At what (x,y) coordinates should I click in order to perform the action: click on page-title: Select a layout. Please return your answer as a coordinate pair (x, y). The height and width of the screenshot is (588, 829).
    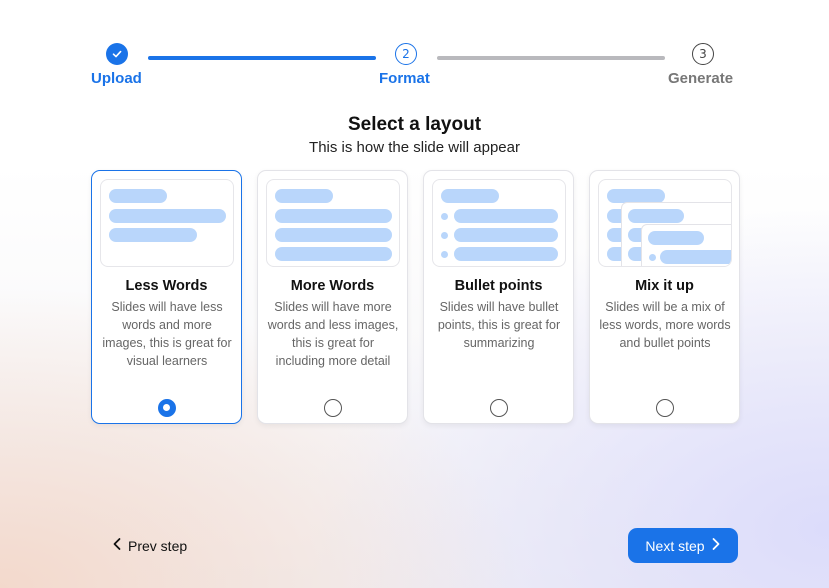
    Looking at the image, I should click on (414, 124).